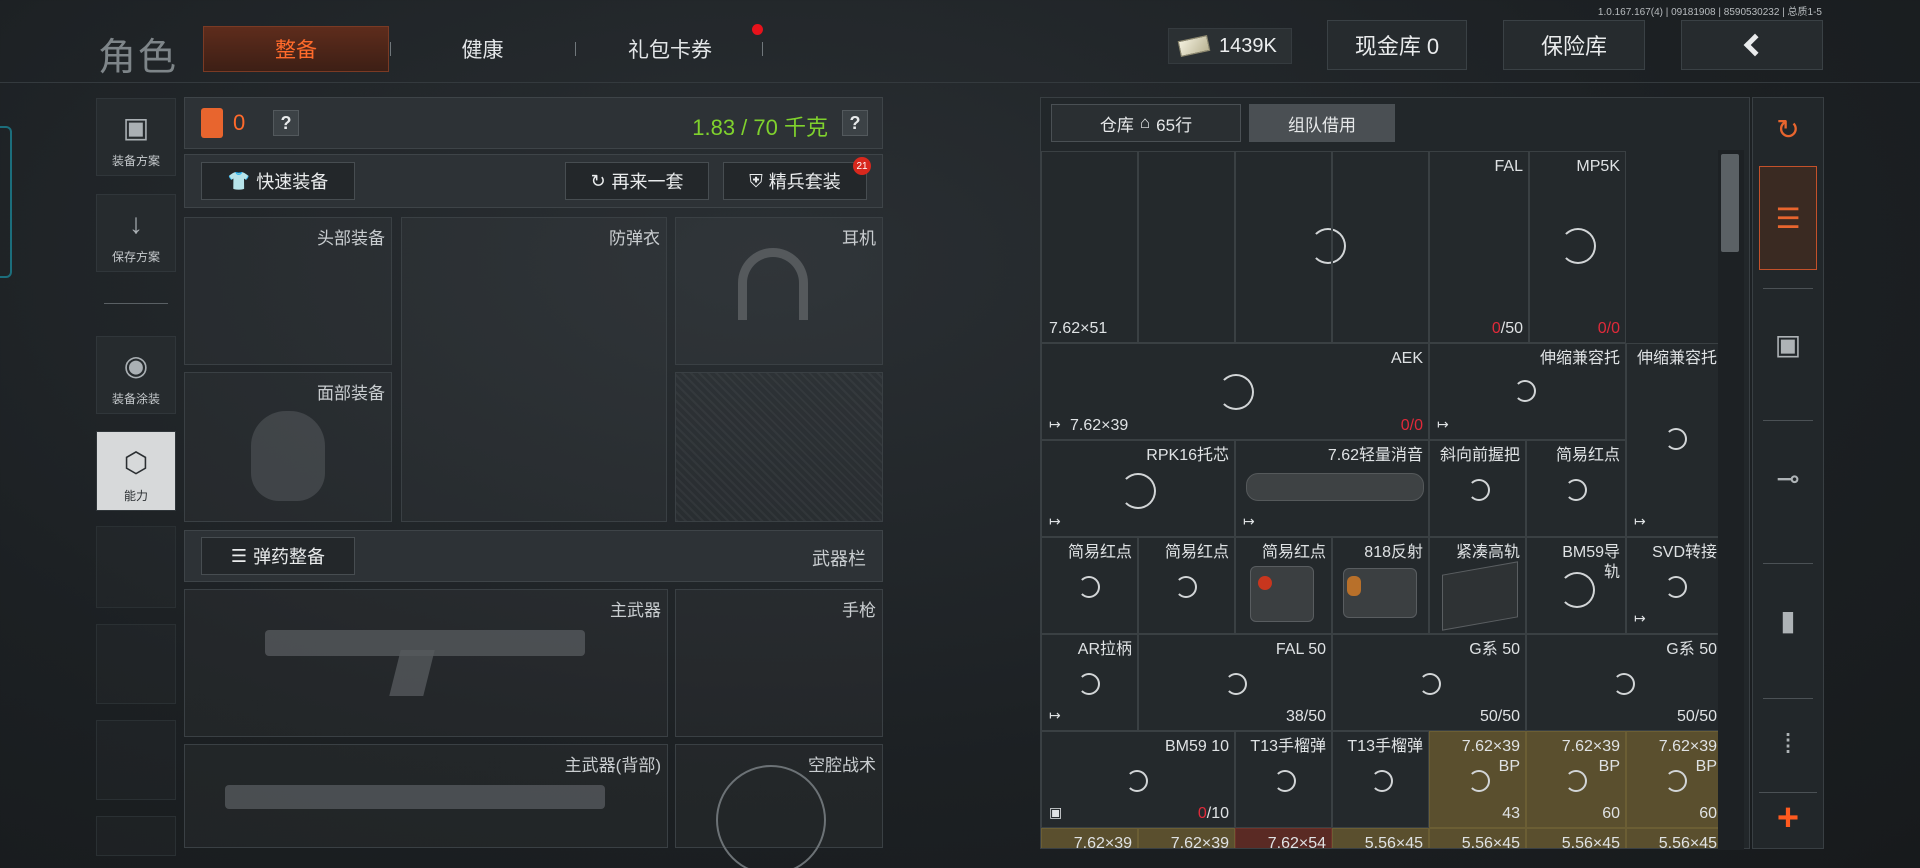 This screenshot has width=1920, height=868. I want to click on face-gear-slot: 面部装备, so click(288, 447).